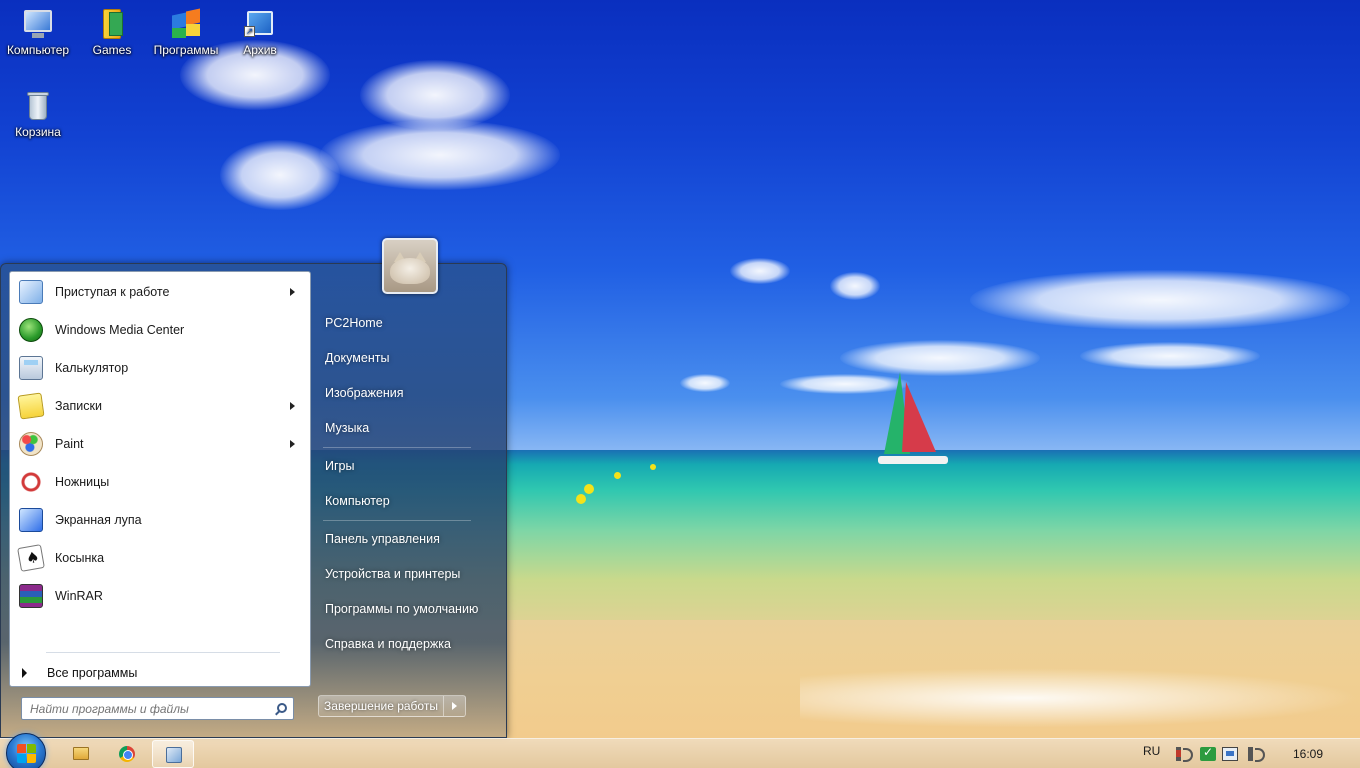 The width and height of the screenshot is (1360, 768). Describe the element at coordinates (120, 330) in the screenshot. I see `start-item-label: Windows Media Center` at that location.